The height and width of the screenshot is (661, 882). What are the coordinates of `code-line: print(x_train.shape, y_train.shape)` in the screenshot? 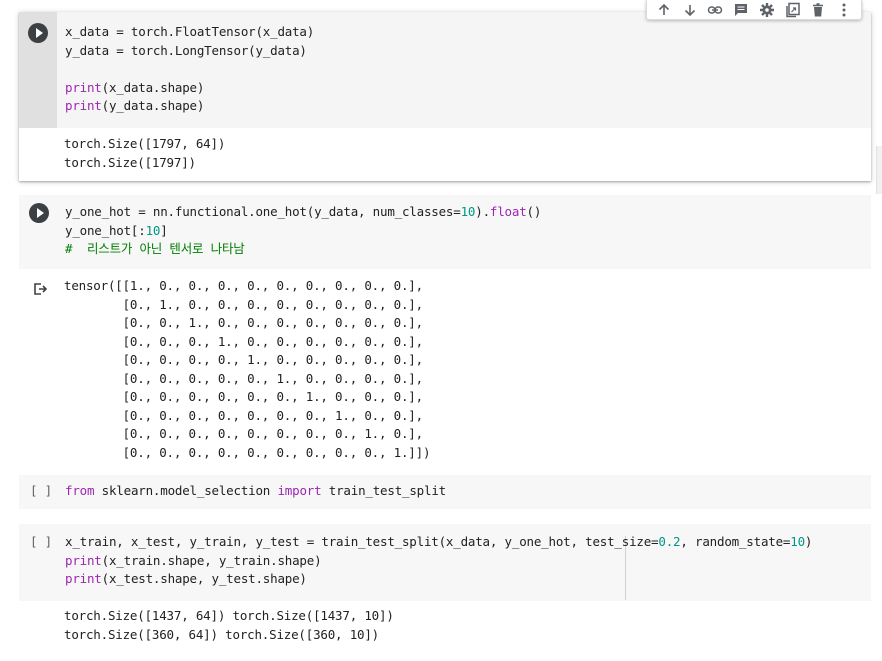 It's located at (438, 561).